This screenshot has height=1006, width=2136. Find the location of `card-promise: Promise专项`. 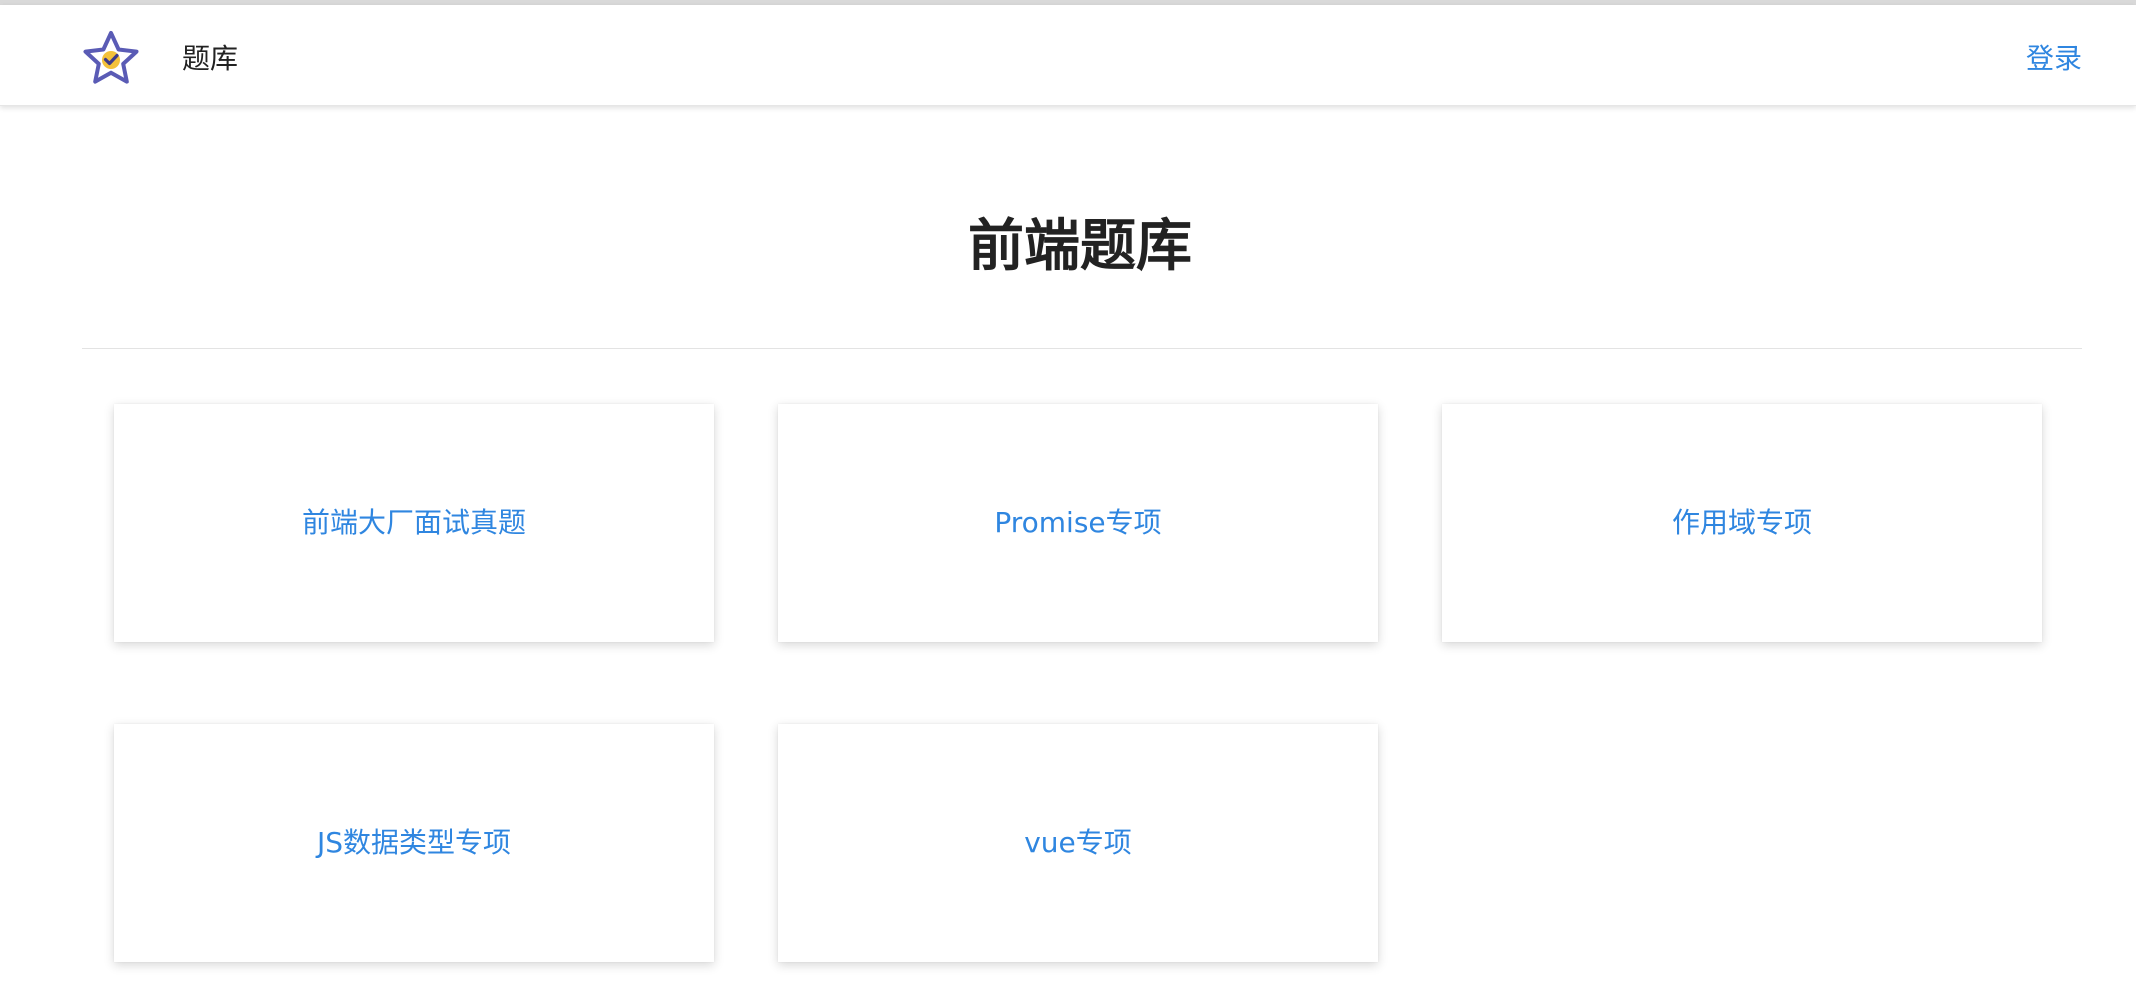

card-promise: Promise专项 is located at coordinates (1078, 523).